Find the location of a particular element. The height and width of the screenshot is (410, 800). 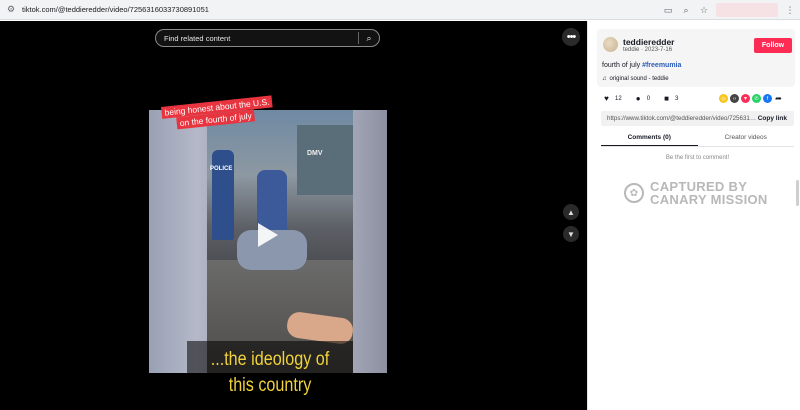

comment-stat: ● 0 is located at coordinates (642, 98).